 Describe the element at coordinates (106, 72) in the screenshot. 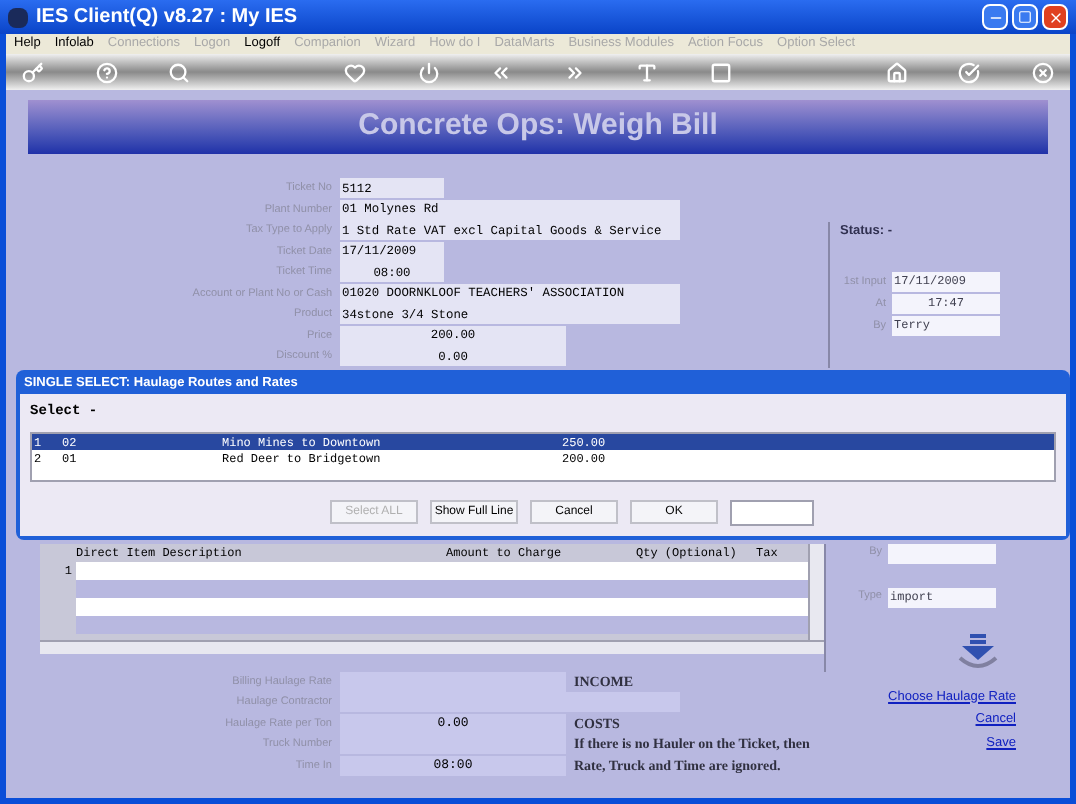

I see `help-icon` at that location.